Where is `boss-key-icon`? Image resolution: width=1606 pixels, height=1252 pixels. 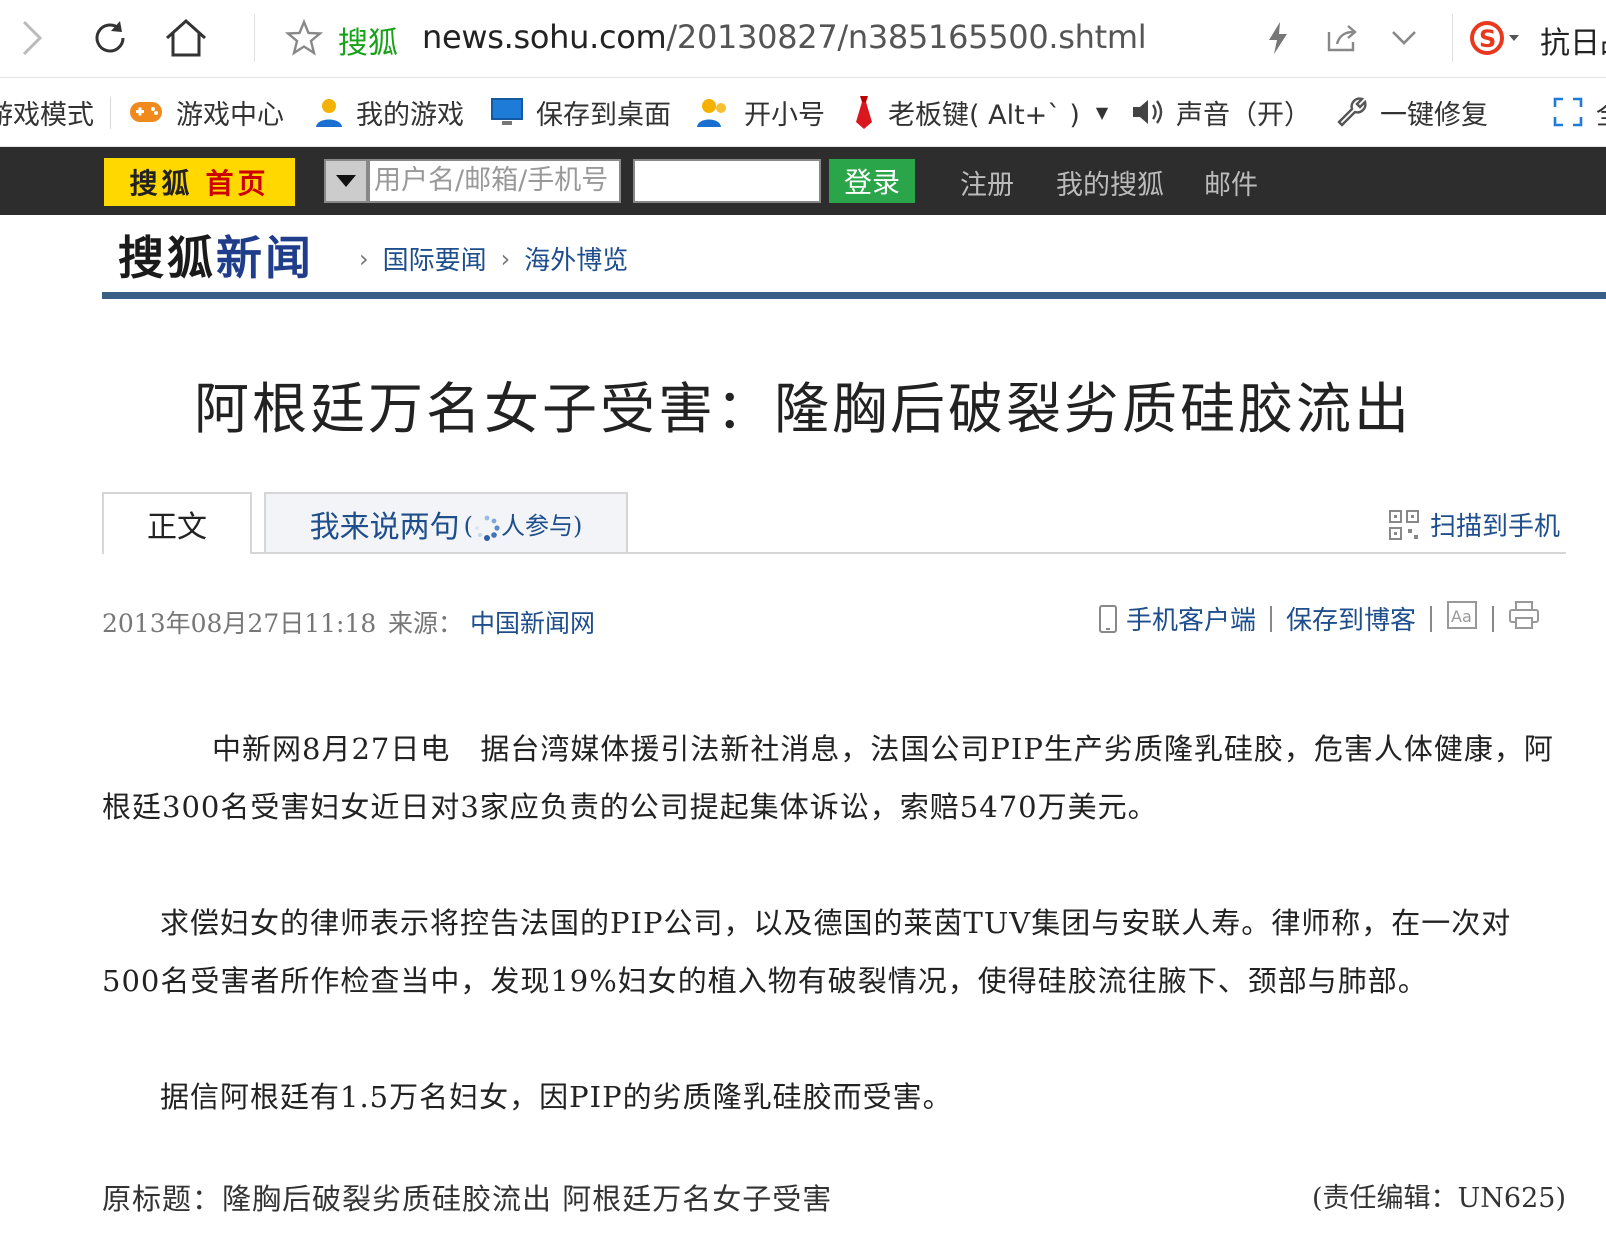
boss-key-icon is located at coordinates (864, 112).